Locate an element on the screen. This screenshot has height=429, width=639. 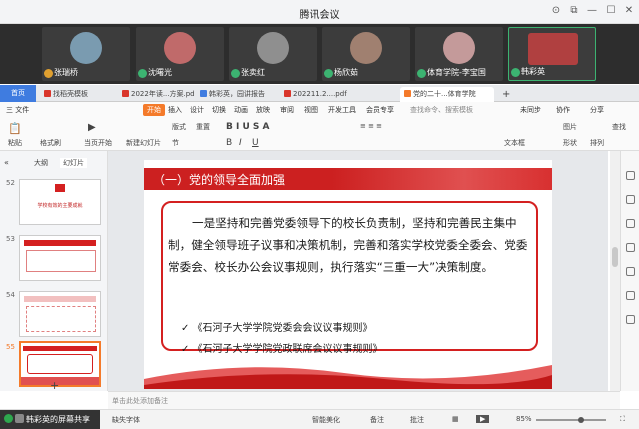
magic-icon is located at coordinates (630, 295).